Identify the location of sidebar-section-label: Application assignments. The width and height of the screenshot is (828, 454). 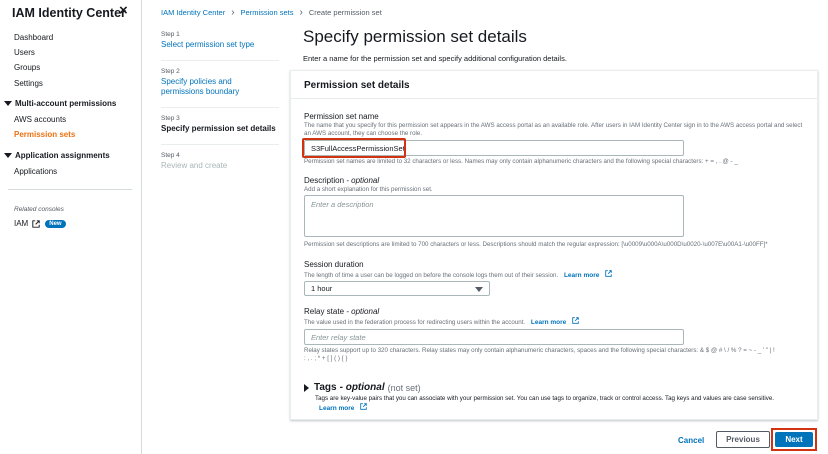
(62, 155).